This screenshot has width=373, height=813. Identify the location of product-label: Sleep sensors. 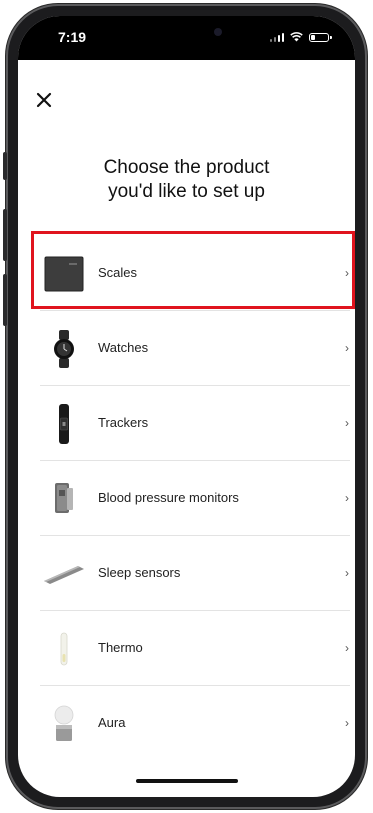
(139, 572).